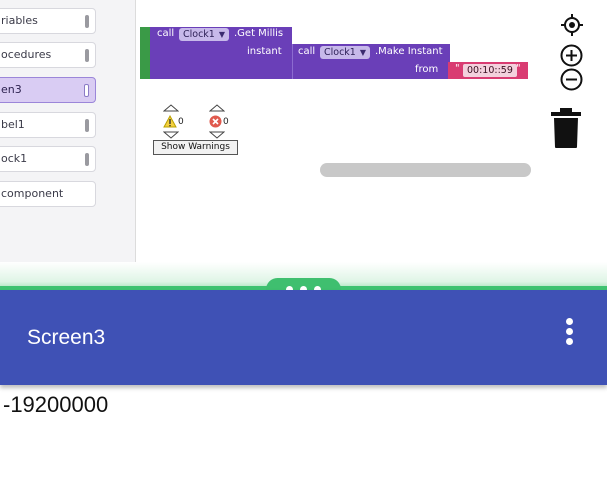 This screenshot has height=500, width=607. What do you see at coordinates (19, 20) in the screenshot?
I see `sidebar-item-label: riables` at bounding box center [19, 20].